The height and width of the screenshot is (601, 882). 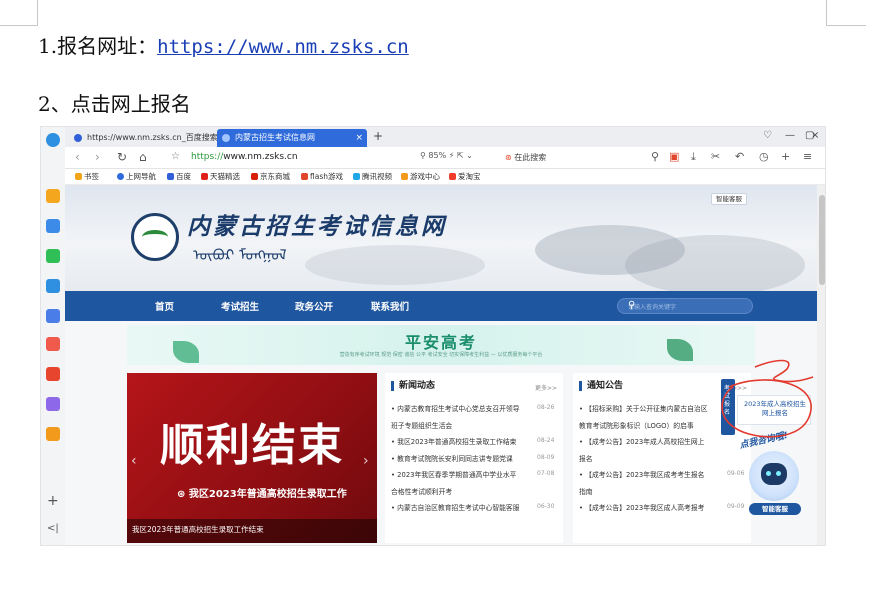 What do you see at coordinates (359, 138) in the screenshot?
I see `close-tab-icon: ×` at bounding box center [359, 138].